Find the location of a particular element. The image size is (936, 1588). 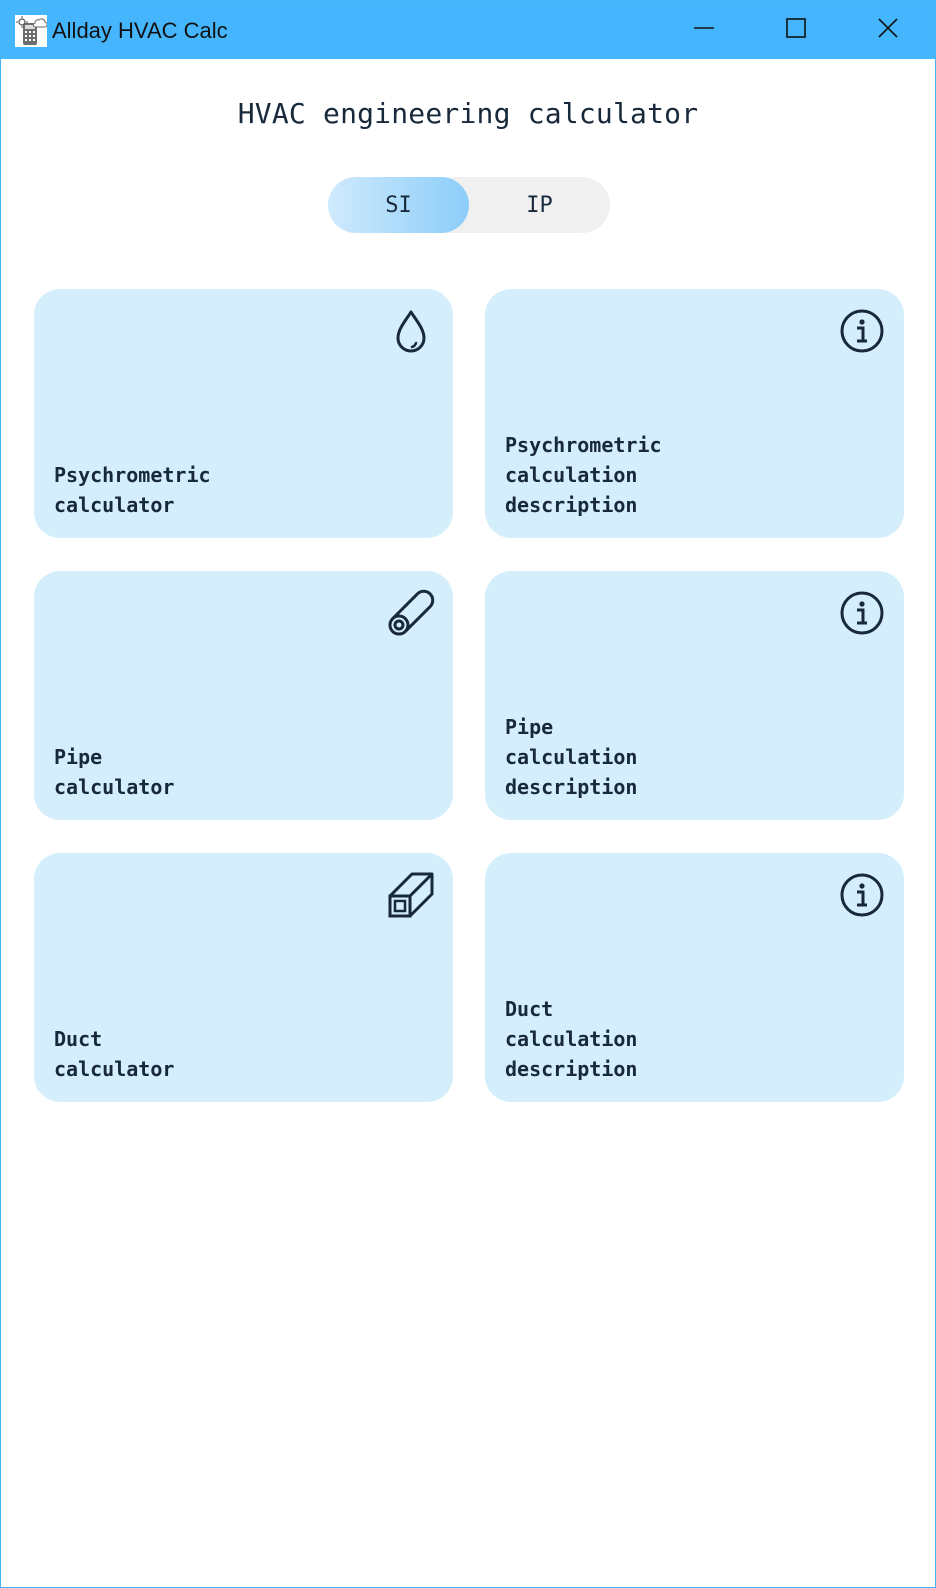

unit-option-si: SI is located at coordinates (398, 205).